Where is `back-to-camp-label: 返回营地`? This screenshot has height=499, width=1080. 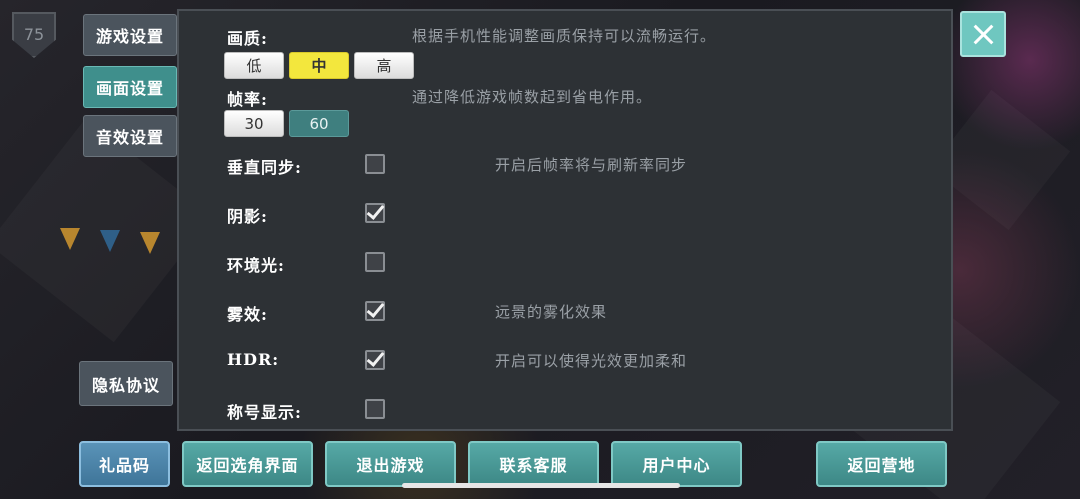
back-to-camp-label: 返回营地 is located at coordinates (881, 465).